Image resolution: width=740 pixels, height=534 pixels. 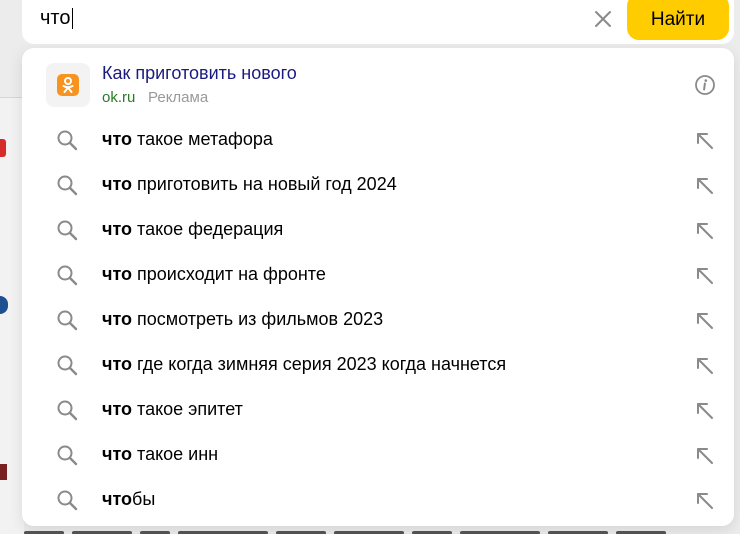 I want to click on suggestion-item: что такое федерация, so click(x=378, y=230).